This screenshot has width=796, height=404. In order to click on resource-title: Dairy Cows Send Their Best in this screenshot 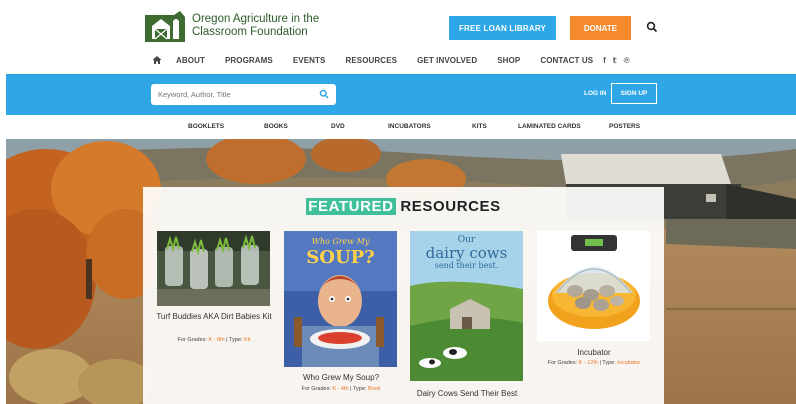, I will do `click(467, 394)`.